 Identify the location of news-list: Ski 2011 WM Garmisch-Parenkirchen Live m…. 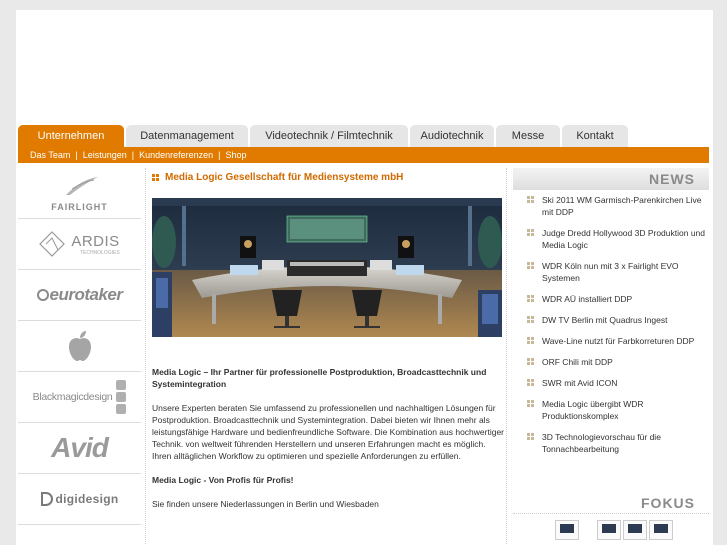
(611, 322).